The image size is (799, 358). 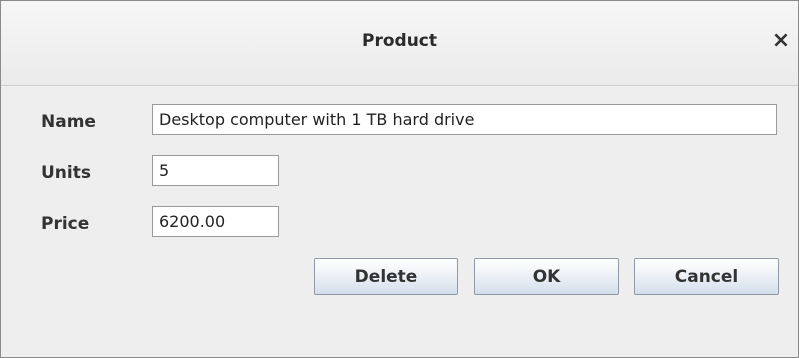 I want to click on close-icon: ×, so click(x=781, y=40).